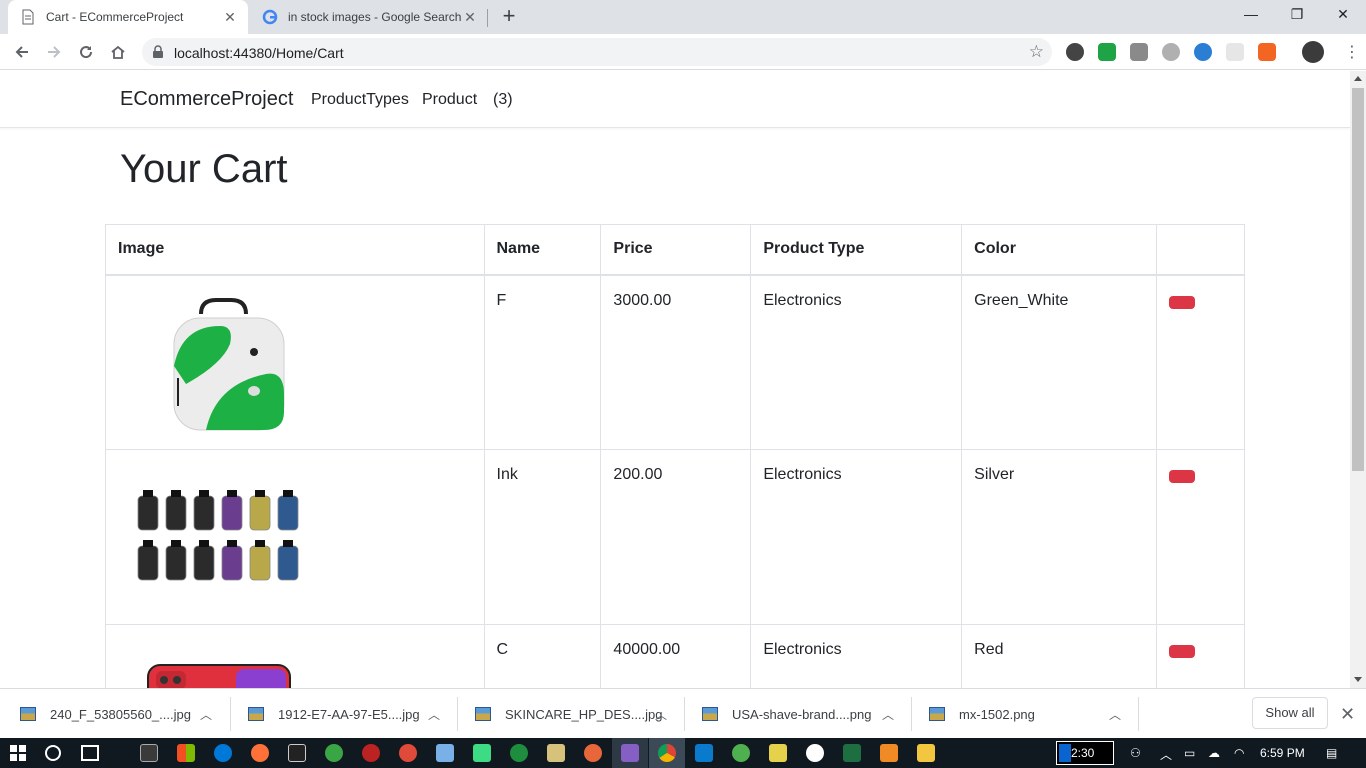 The width and height of the screenshot is (1366, 768). I want to click on divider, so click(1138, 714).